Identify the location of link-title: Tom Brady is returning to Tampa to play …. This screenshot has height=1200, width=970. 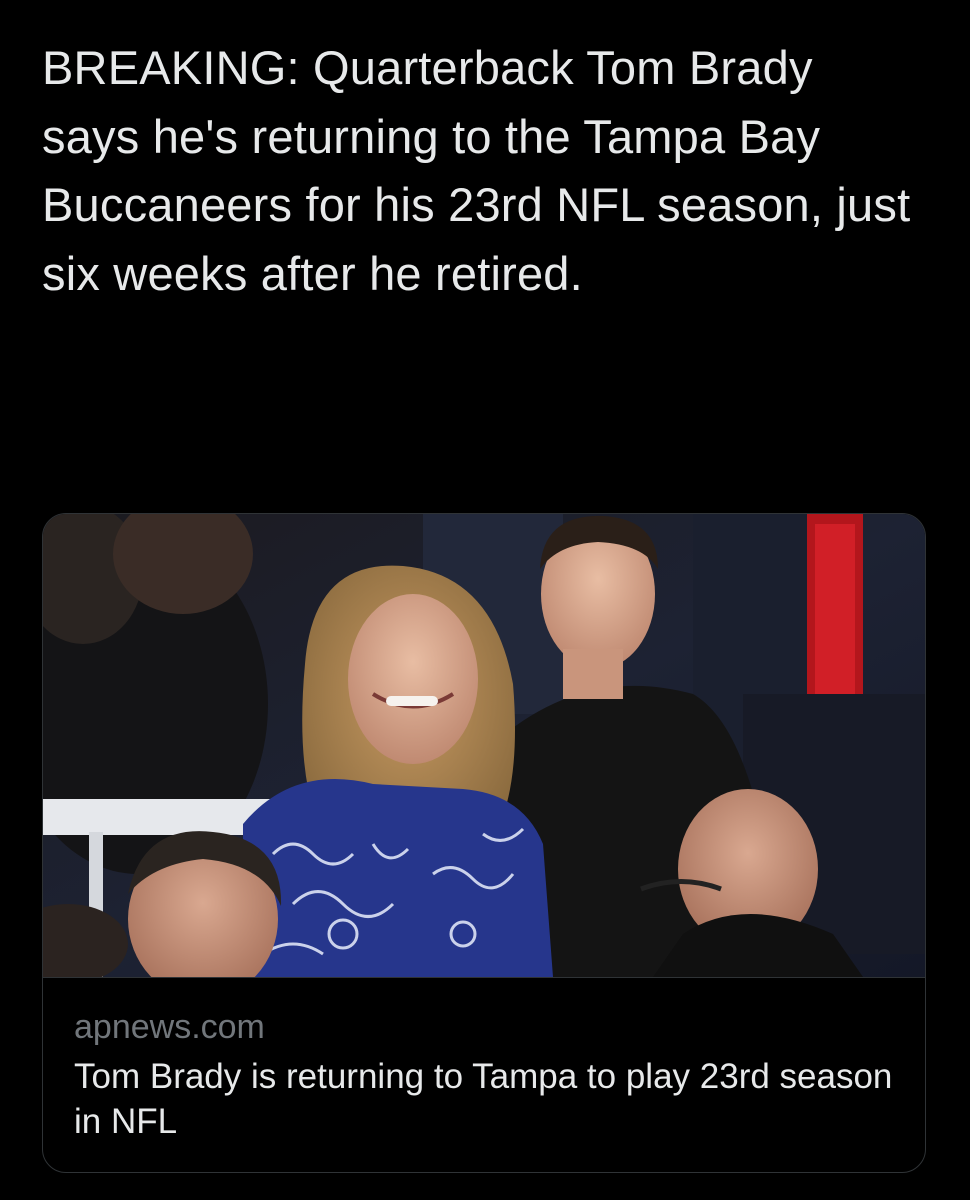
(484, 1099).